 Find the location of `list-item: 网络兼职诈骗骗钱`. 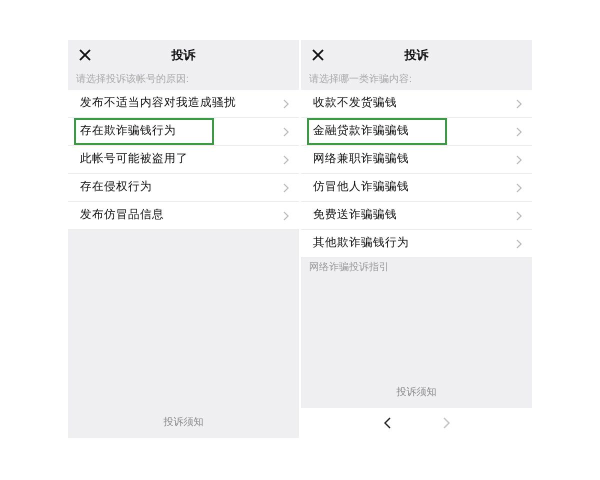

list-item: 网络兼职诈骗骗钱 is located at coordinates (416, 160).